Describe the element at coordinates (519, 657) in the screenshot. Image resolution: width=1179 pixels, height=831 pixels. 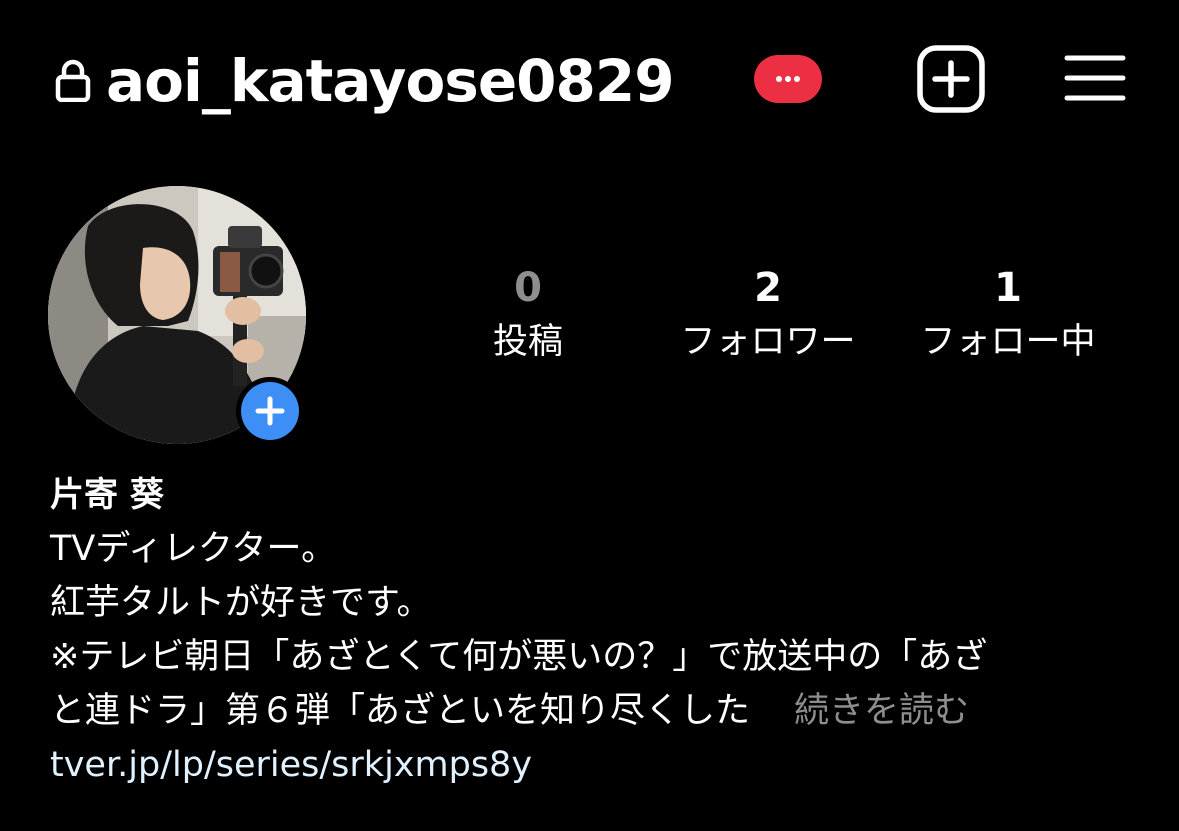
I see `bio-line: ※テレビ朝日「あざとくて何が悪いの？」で放送中の「あざ` at that location.